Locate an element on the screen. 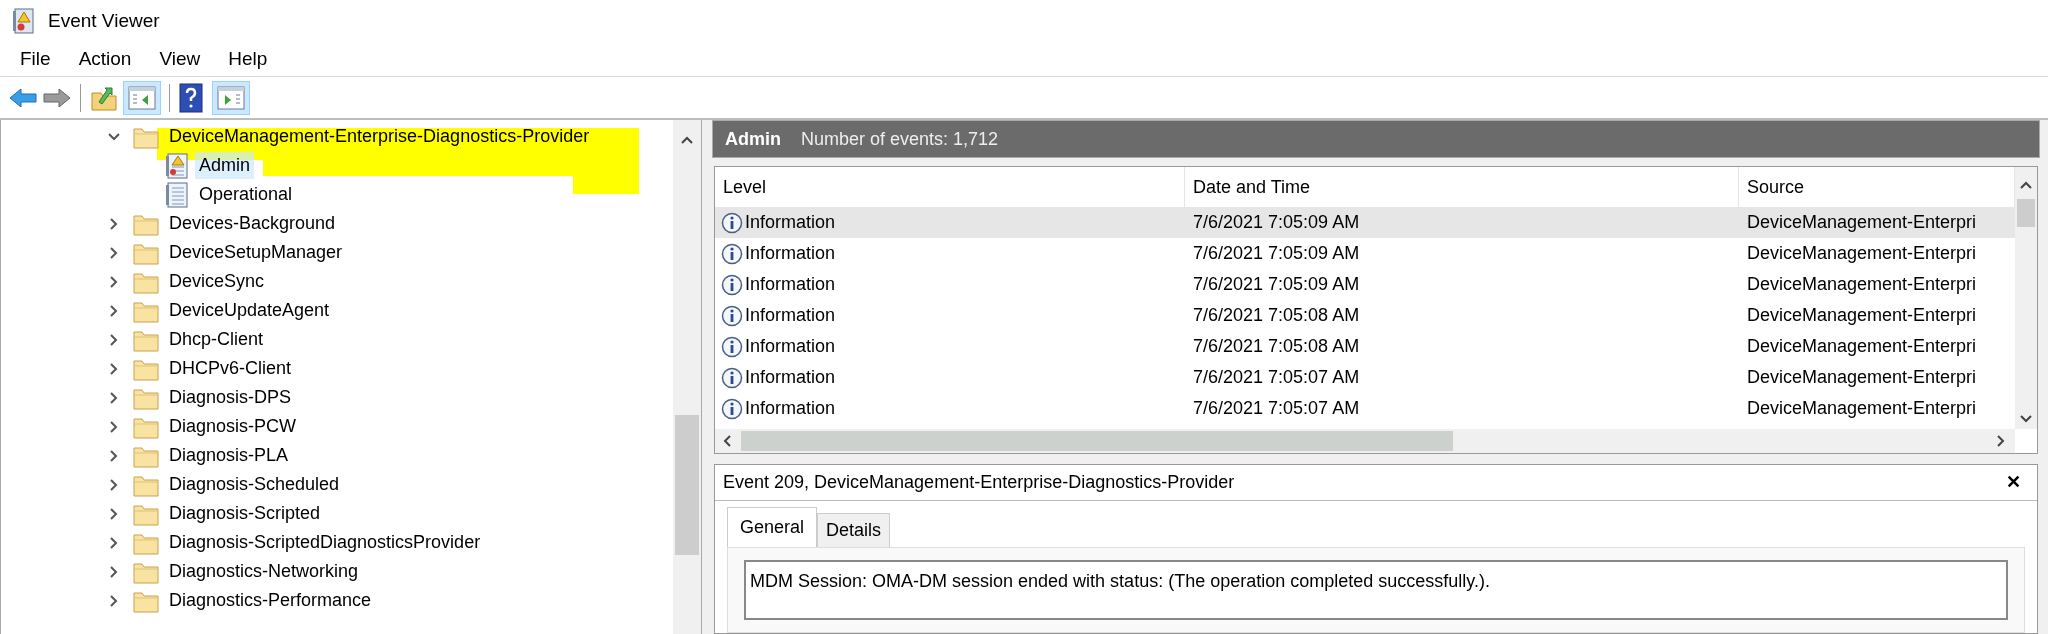  event-title: Event 209, DeviceManagement-Enterprise-Diagnostics-Provider is located at coordinates (979, 482).